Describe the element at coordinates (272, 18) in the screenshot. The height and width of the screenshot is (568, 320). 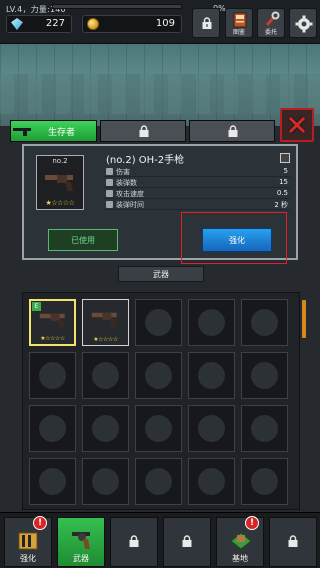
I see `wrench-icon` at that location.